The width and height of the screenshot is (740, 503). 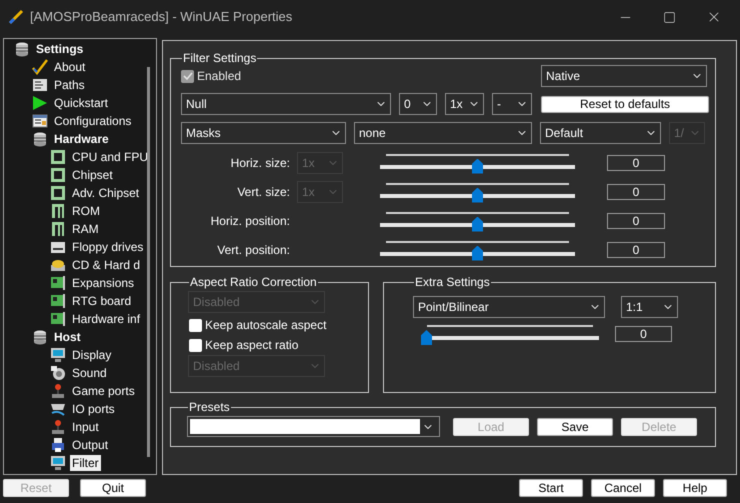 What do you see at coordinates (85, 229) in the screenshot?
I see `tree-item: RAM` at bounding box center [85, 229].